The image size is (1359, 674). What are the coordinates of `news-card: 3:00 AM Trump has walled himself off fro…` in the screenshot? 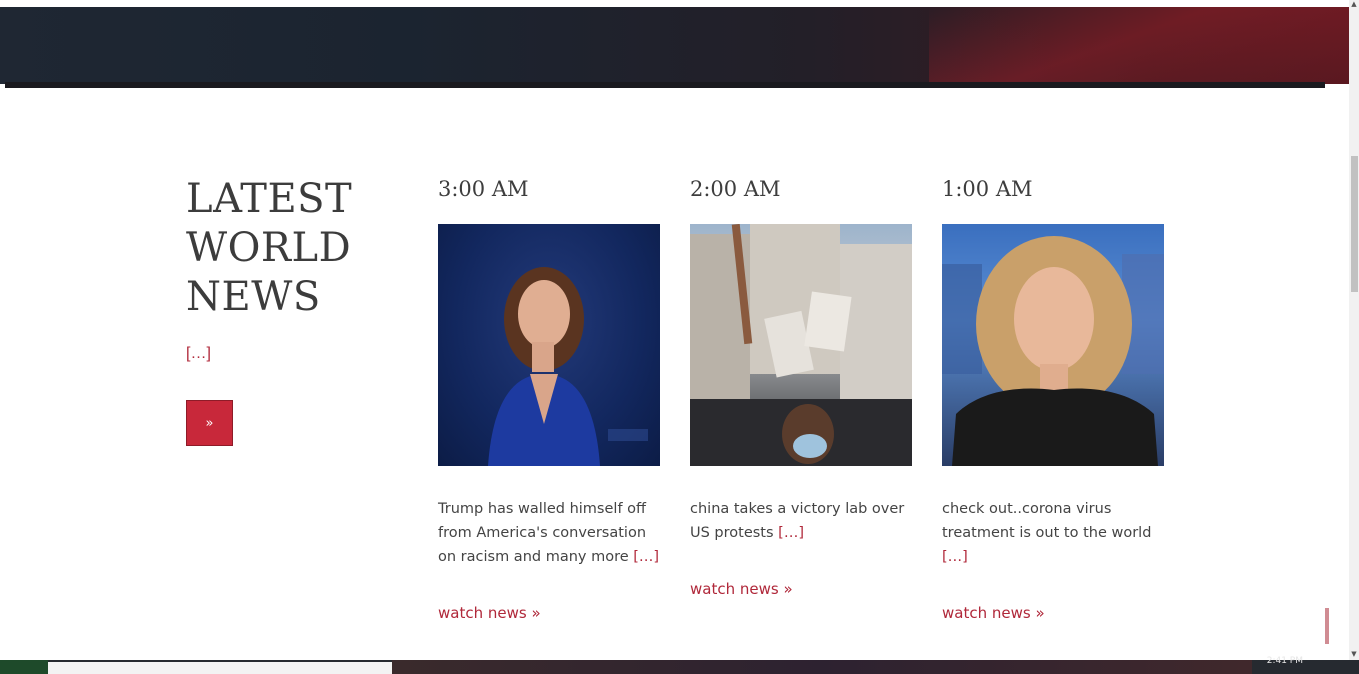 It's located at (549, 396).